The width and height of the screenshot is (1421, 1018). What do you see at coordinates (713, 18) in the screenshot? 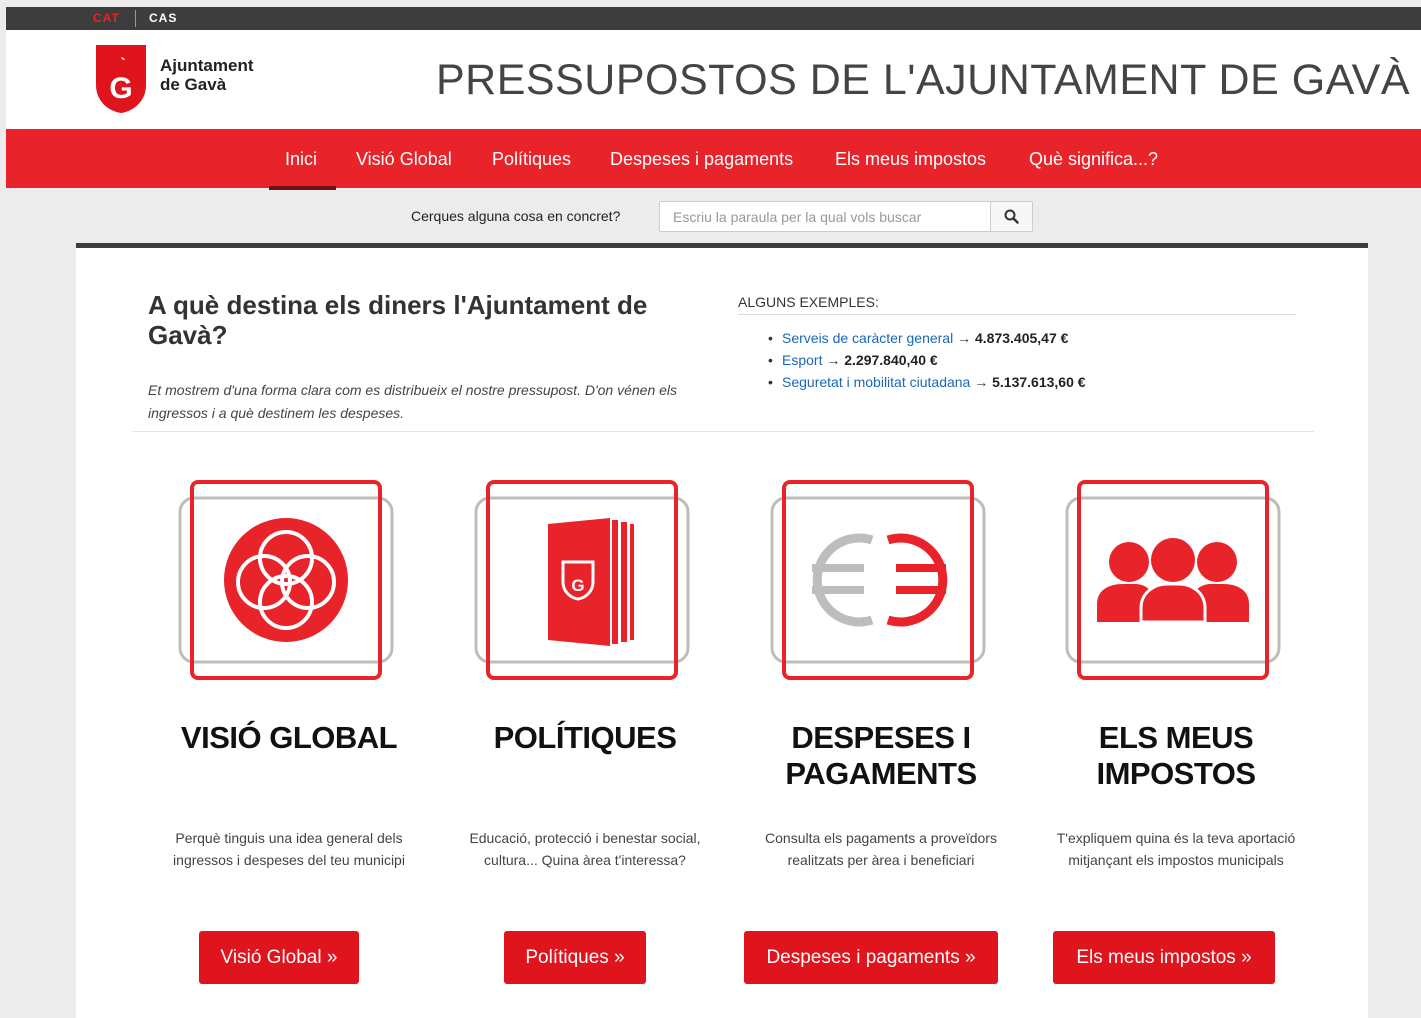
I see `language-bar: CAT CAS` at bounding box center [713, 18].